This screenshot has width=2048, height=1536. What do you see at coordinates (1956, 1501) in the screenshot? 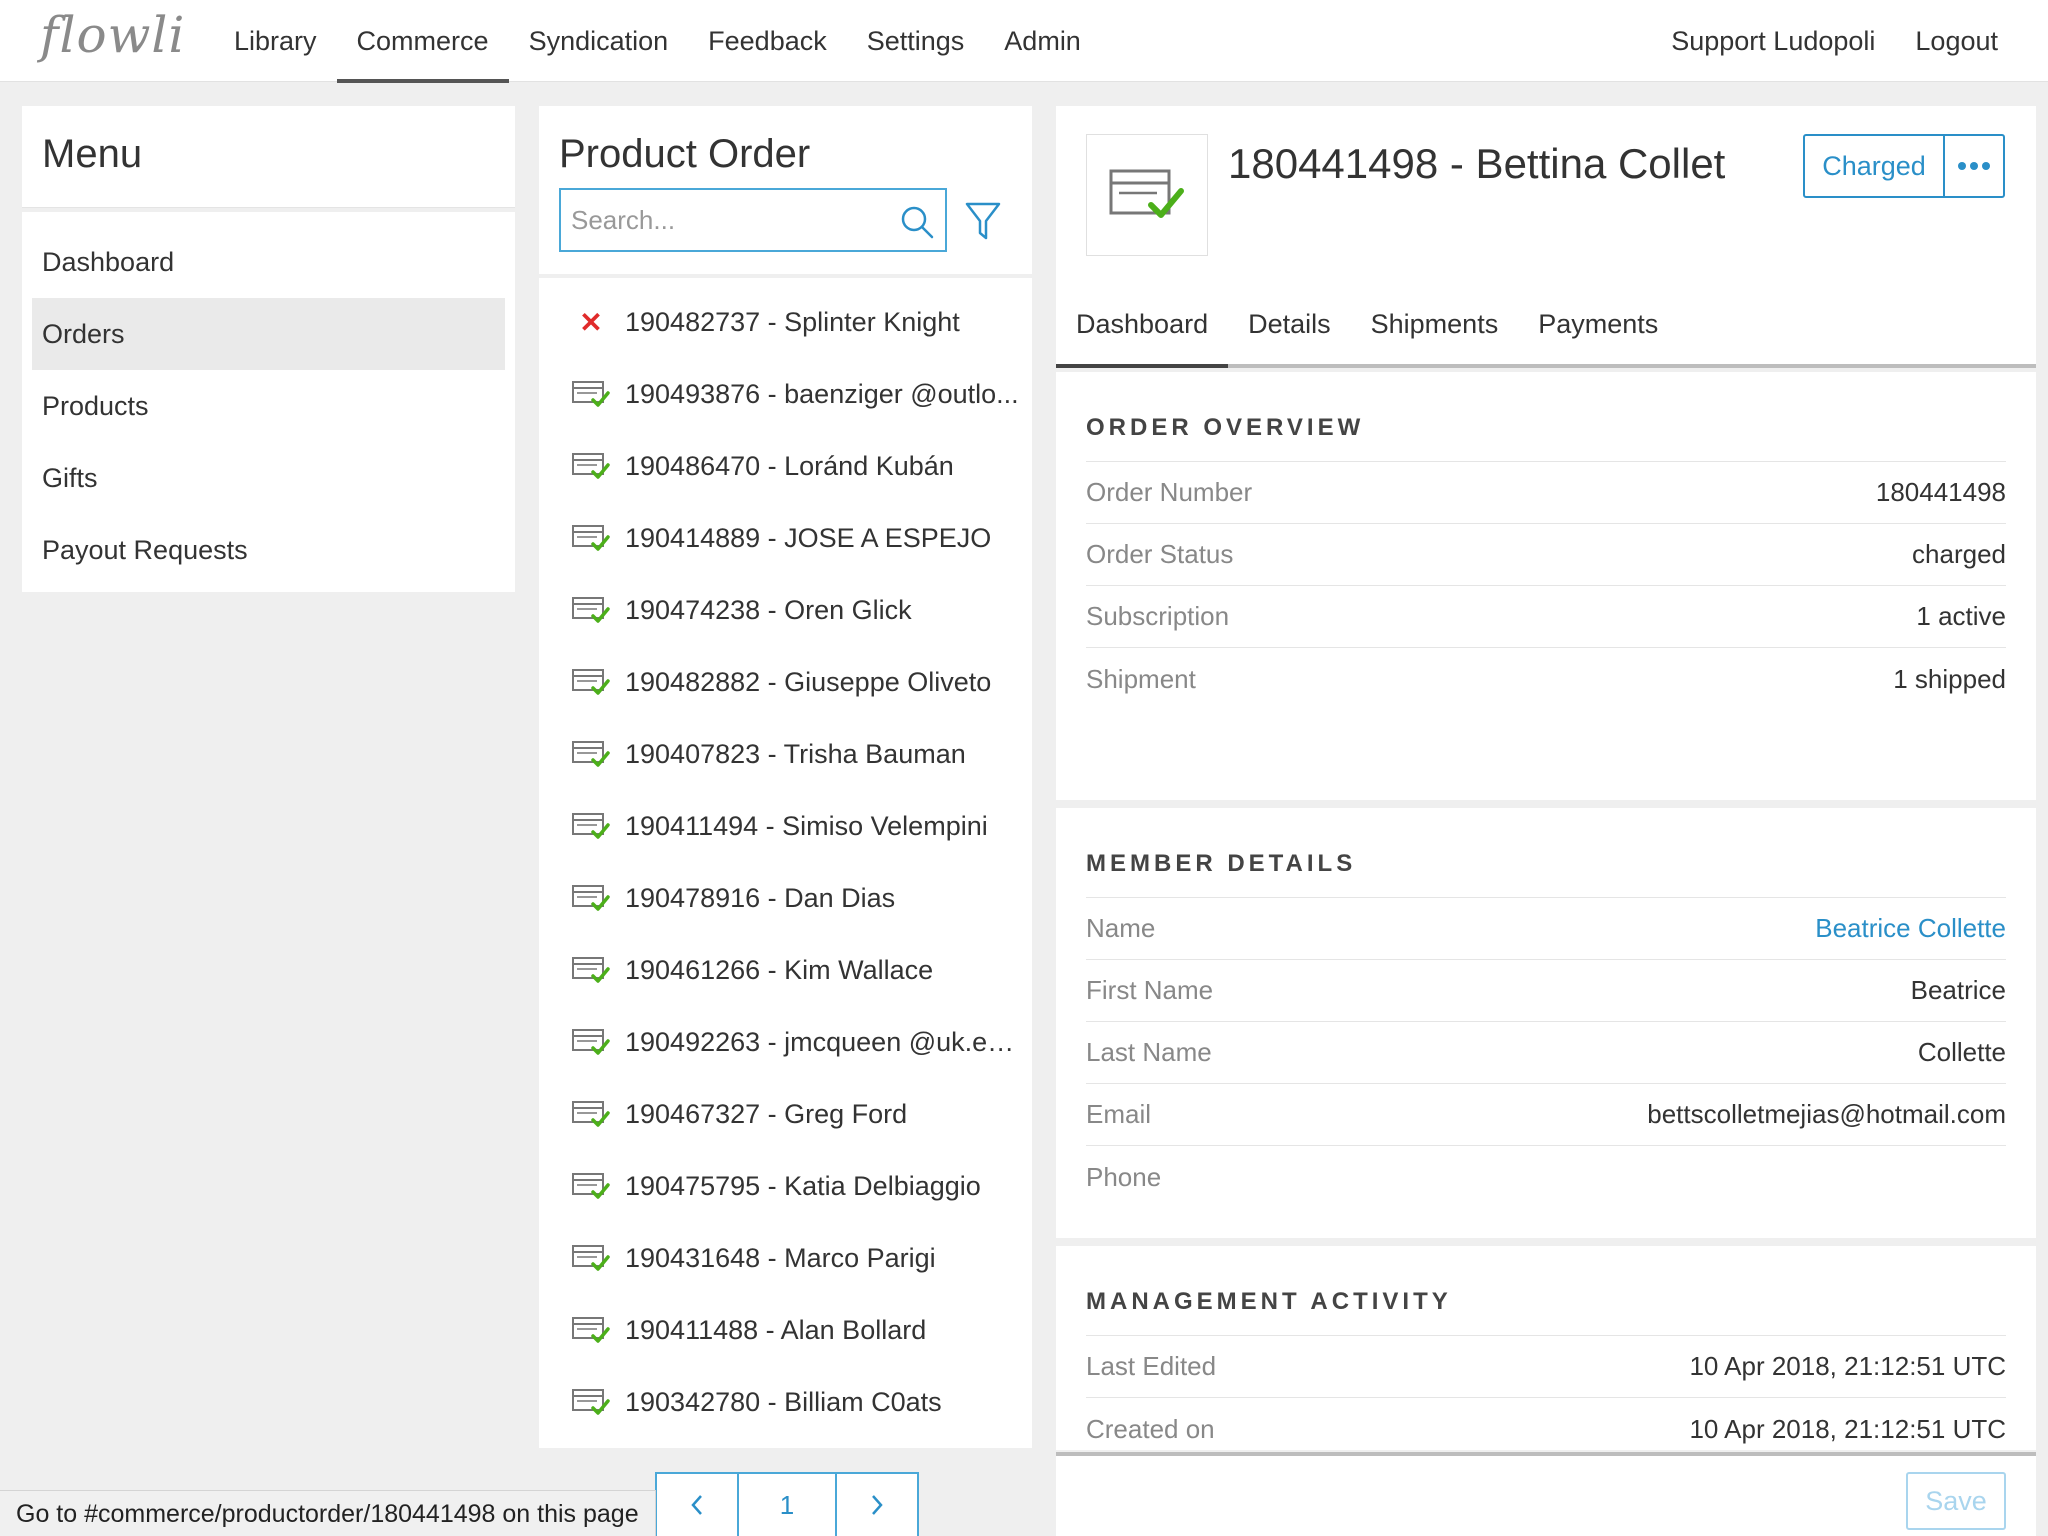
I see `save-button: Save` at bounding box center [1956, 1501].